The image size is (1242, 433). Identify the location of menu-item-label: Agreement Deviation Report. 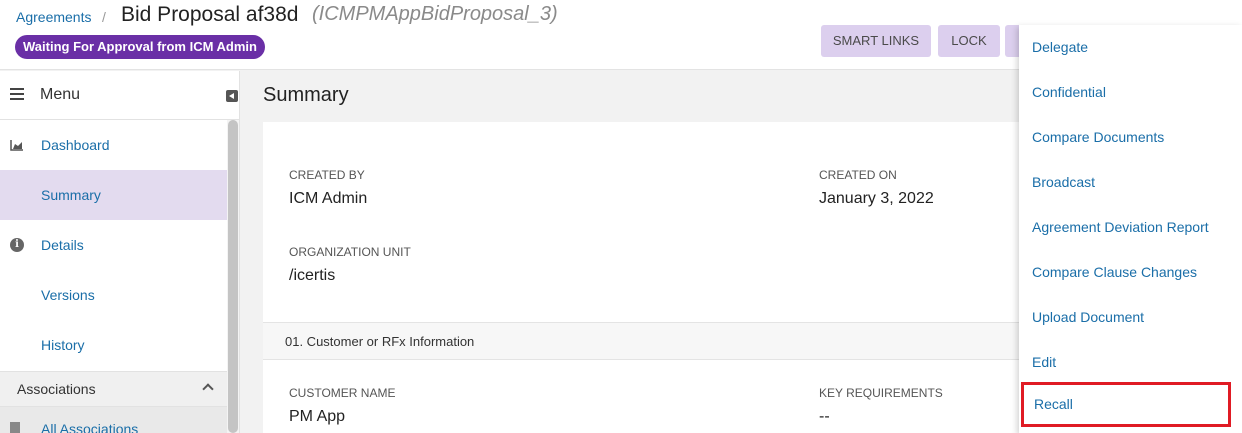
(1120, 227).